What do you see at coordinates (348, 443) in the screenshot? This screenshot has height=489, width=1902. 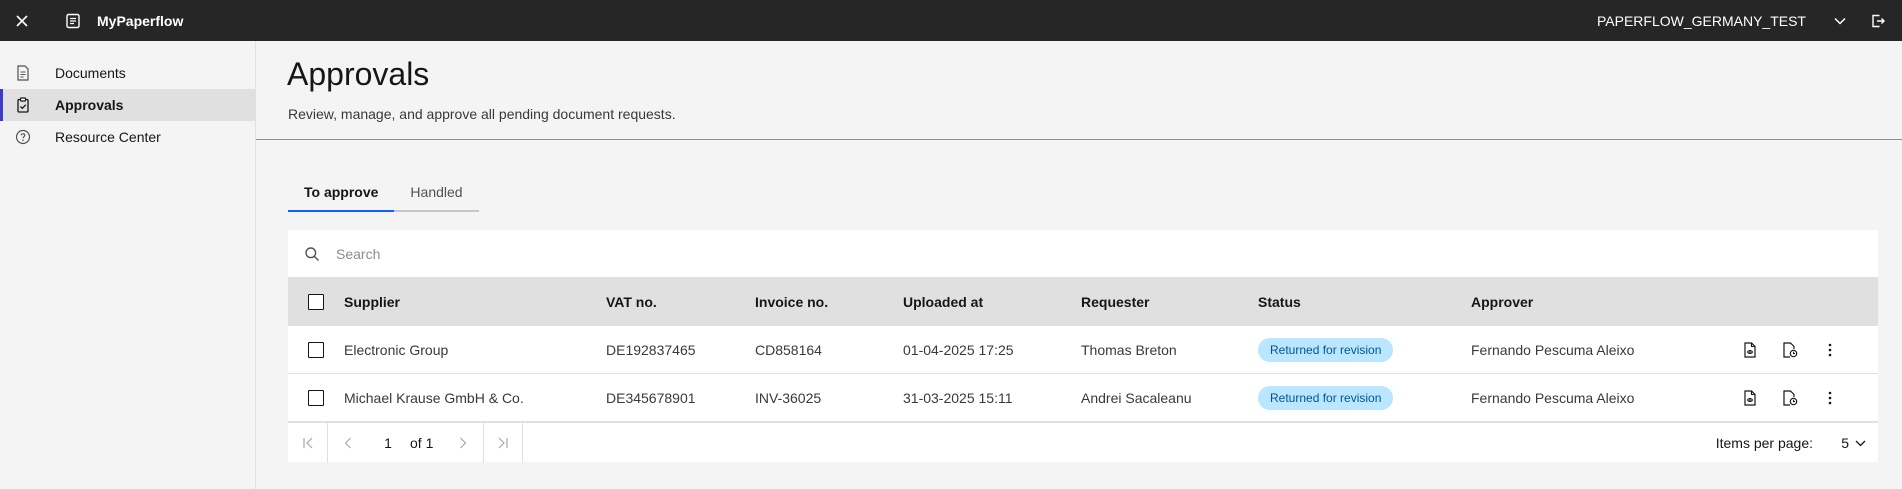 I see `previous-page-icon` at bounding box center [348, 443].